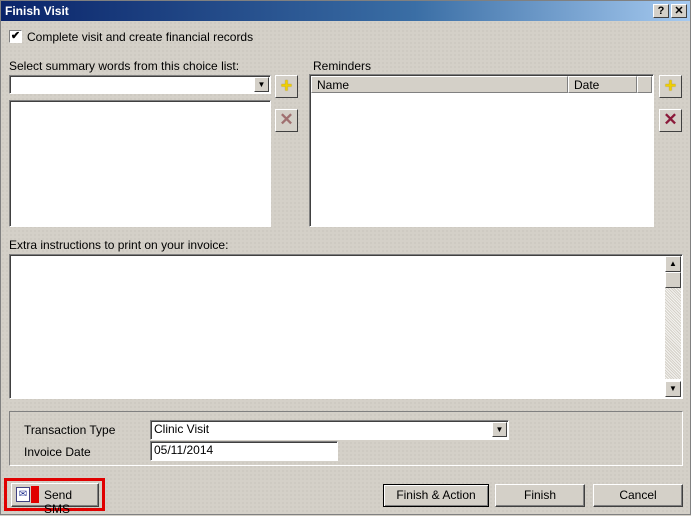  Describe the element at coordinates (244, 451) in the screenshot. I see `invoice-date-field: 05/11/2014` at that location.